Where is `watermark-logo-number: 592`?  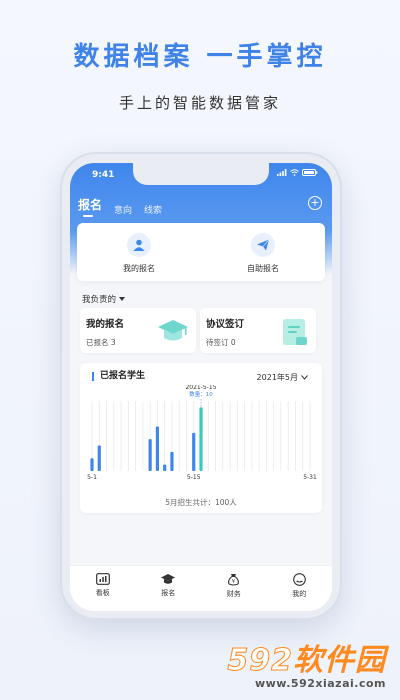
watermark-logo-number: 592 is located at coordinates (260, 660).